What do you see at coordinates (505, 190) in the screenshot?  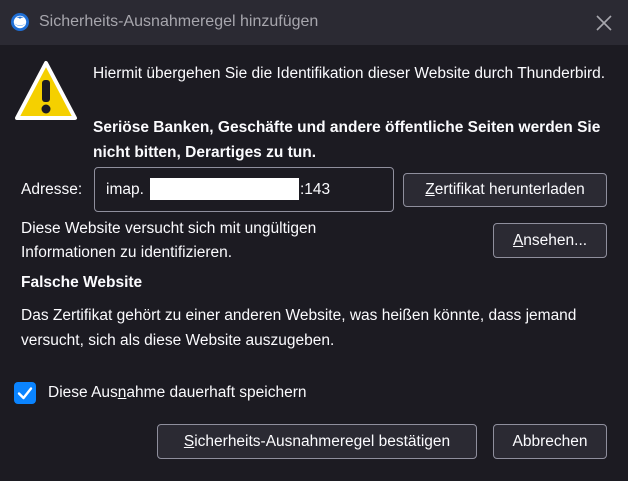 I see `download-certificate-button: Zertifikat herunterladen` at bounding box center [505, 190].